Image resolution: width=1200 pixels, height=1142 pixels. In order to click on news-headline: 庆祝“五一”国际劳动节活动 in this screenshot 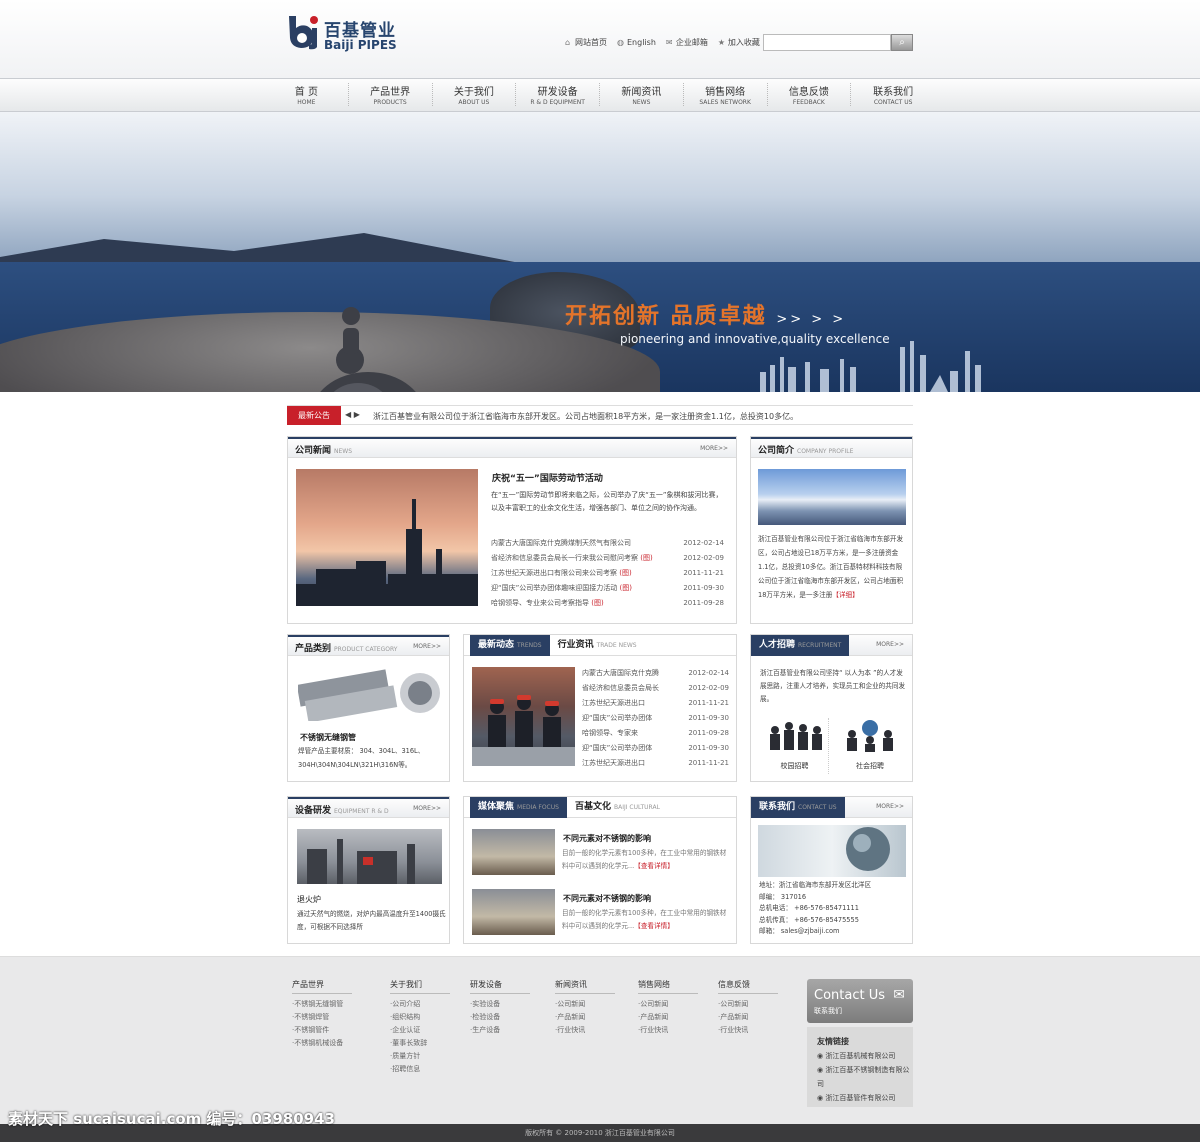, I will do `click(547, 477)`.